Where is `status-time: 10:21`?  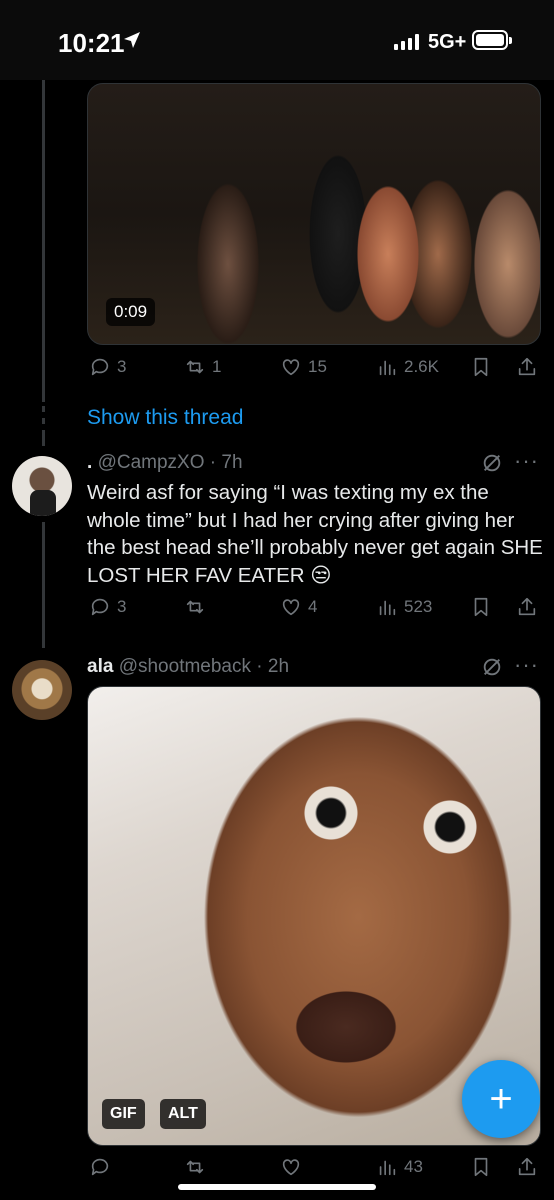
status-time: 10:21 is located at coordinates (91, 43).